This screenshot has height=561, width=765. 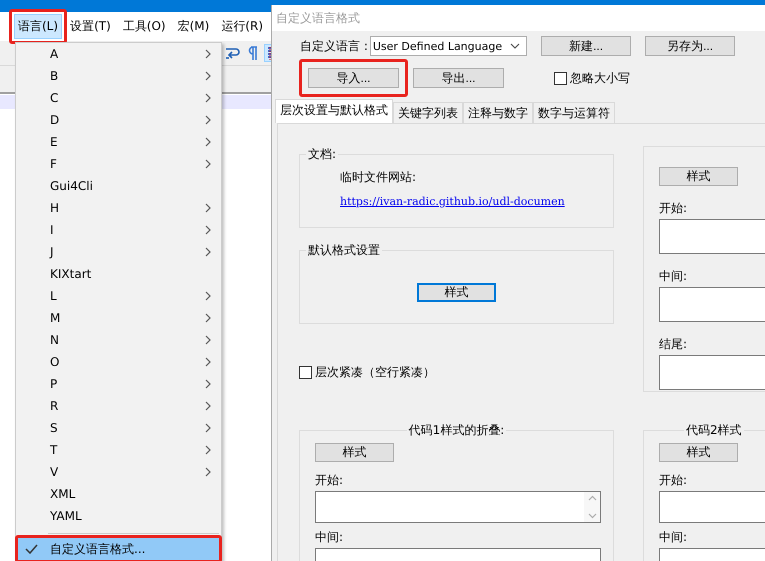 What do you see at coordinates (38, 26) in the screenshot?
I see `menu-item: 语言(L)` at bounding box center [38, 26].